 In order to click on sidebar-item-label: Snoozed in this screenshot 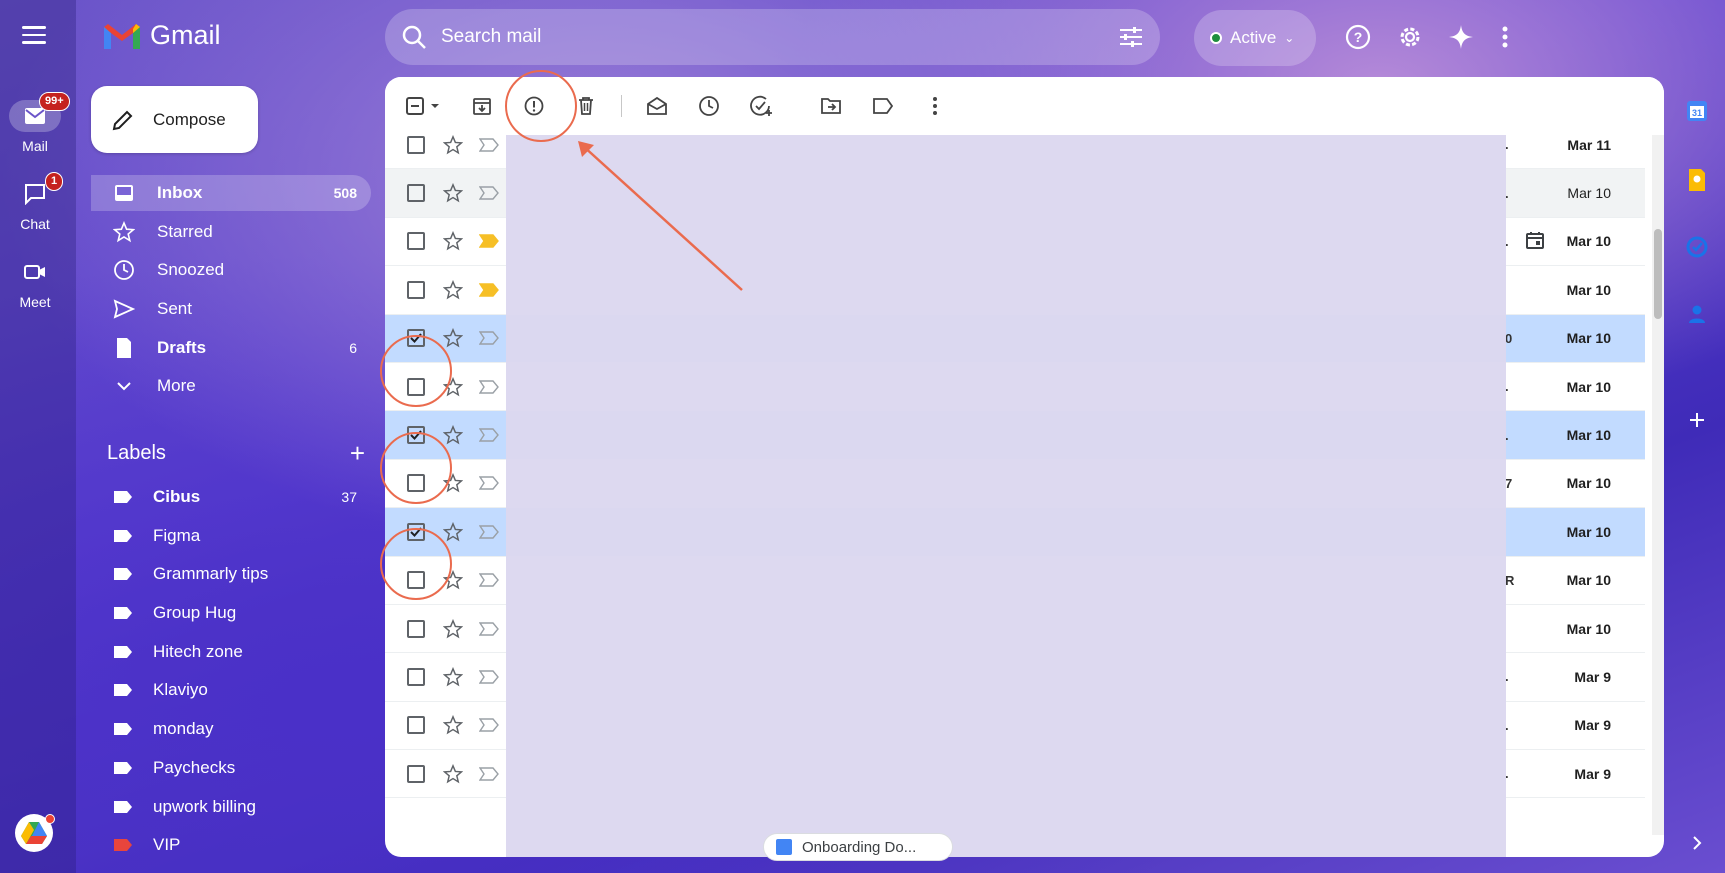, I will do `click(191, 270)`.